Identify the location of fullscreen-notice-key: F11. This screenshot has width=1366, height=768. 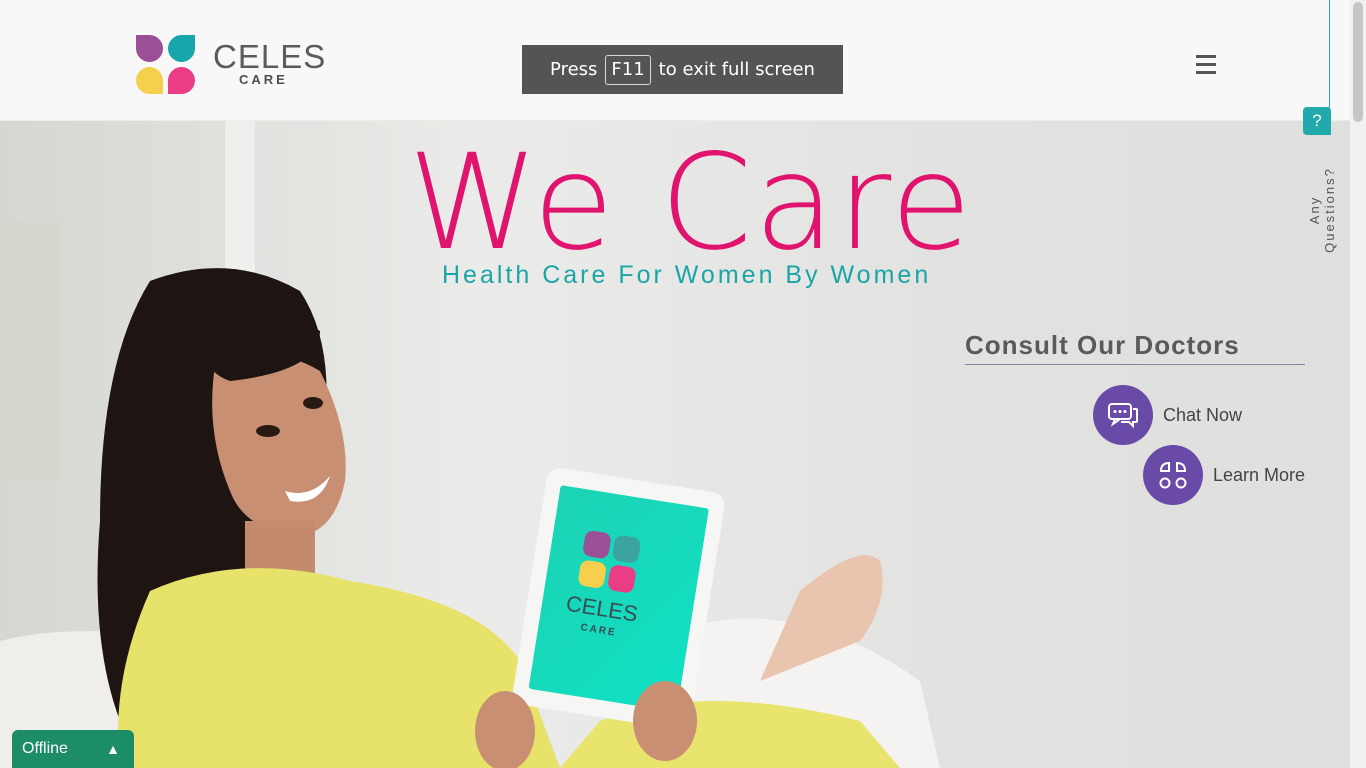
(628, 69).